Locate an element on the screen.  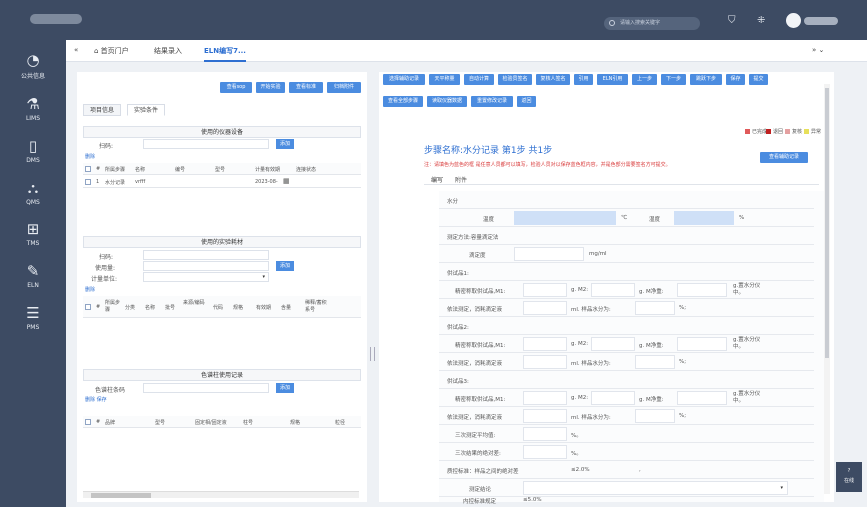
sidebar-item-eln: ✎ ELN is located at coordinates (33, 276).